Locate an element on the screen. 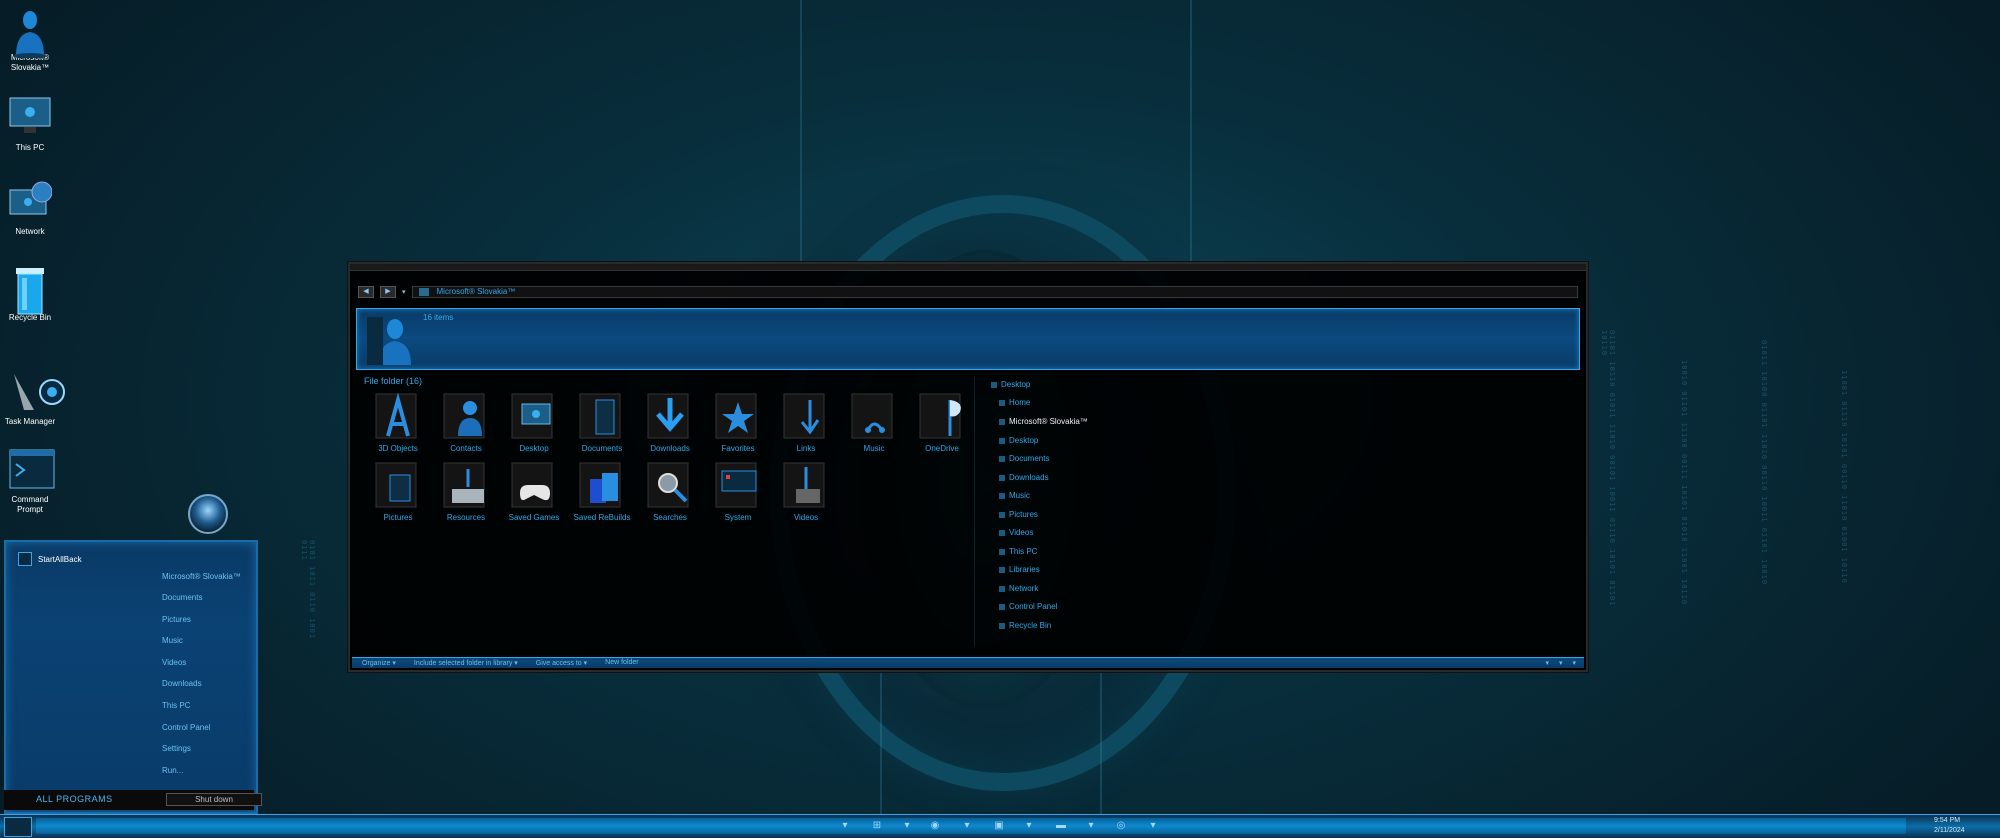  change-view-icon: ▾ is located at coordinates (1547, 663).